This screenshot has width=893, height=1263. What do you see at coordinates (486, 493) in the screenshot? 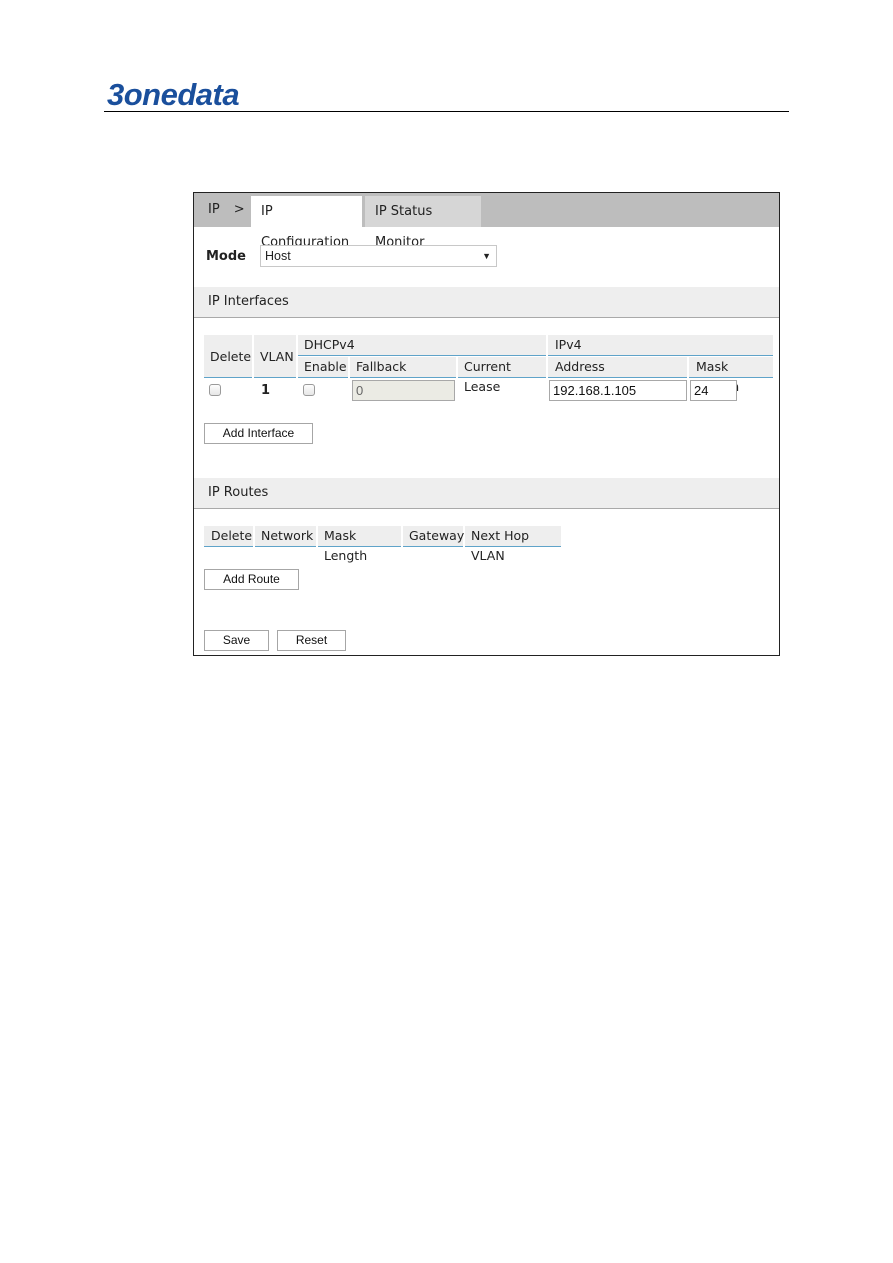
I see `ip-routes-header: IP Routes` at bounding box center [486, 493].